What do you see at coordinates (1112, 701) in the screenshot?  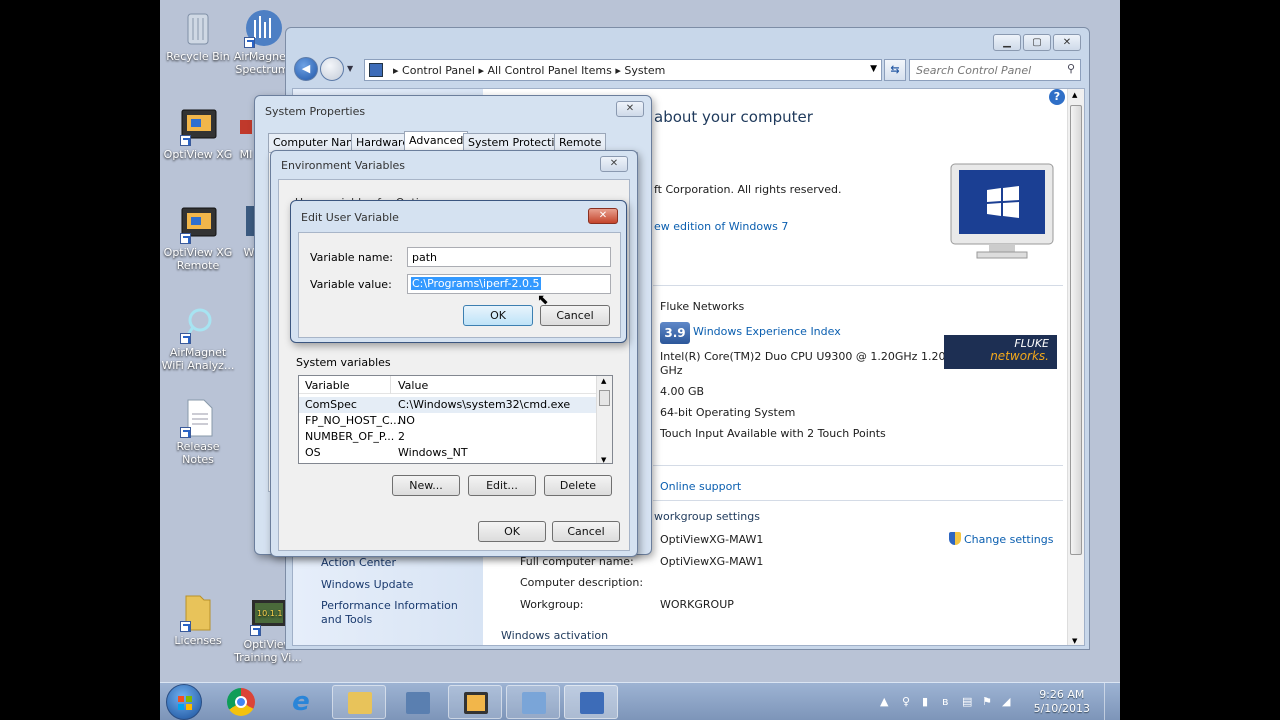 I see `show-desktop-button` at bounding box center [1112, 701].